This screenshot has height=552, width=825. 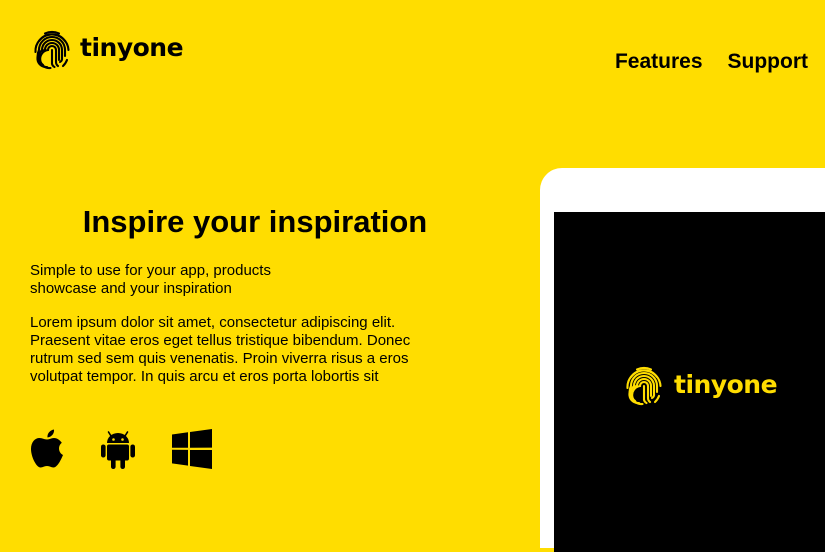 I want to click on windows-link, so click(x=192, y=449).